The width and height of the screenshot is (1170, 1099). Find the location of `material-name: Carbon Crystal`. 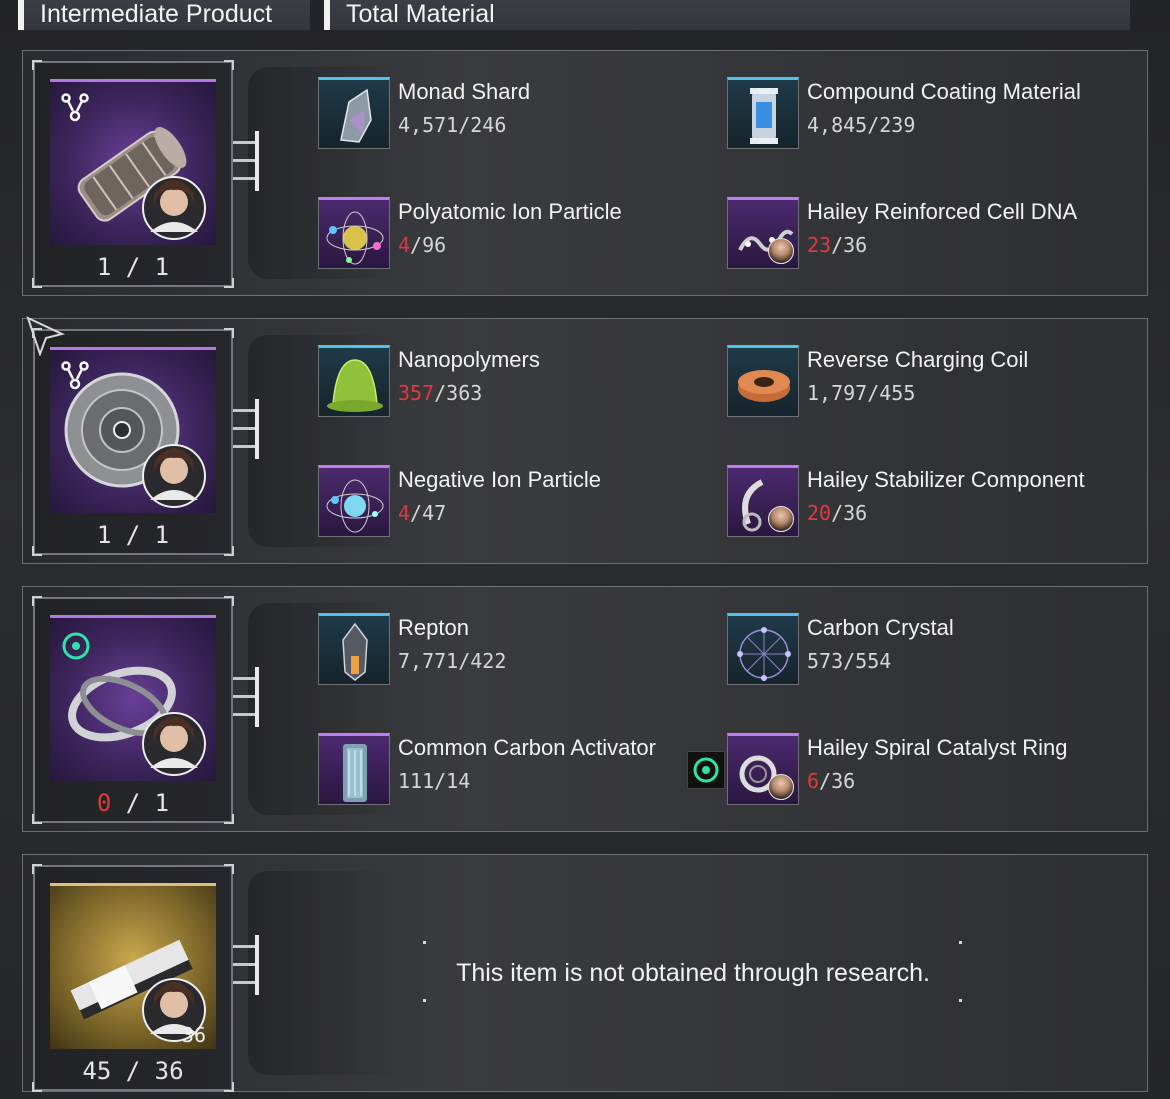

material-name: Carbon Crystal is located at coordinates (880, 627).